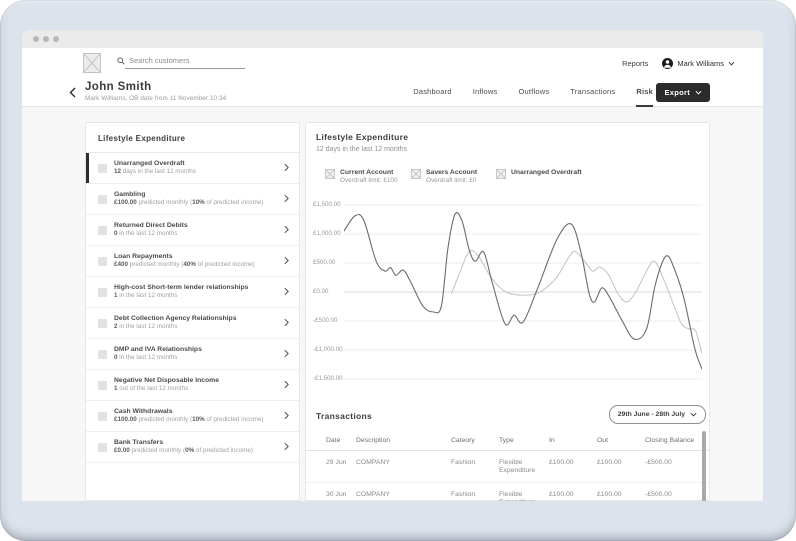  What do you see at coordinates (576, 302) in the screenshot?
I see `series-savers-account` at bounding box center [576, 302].